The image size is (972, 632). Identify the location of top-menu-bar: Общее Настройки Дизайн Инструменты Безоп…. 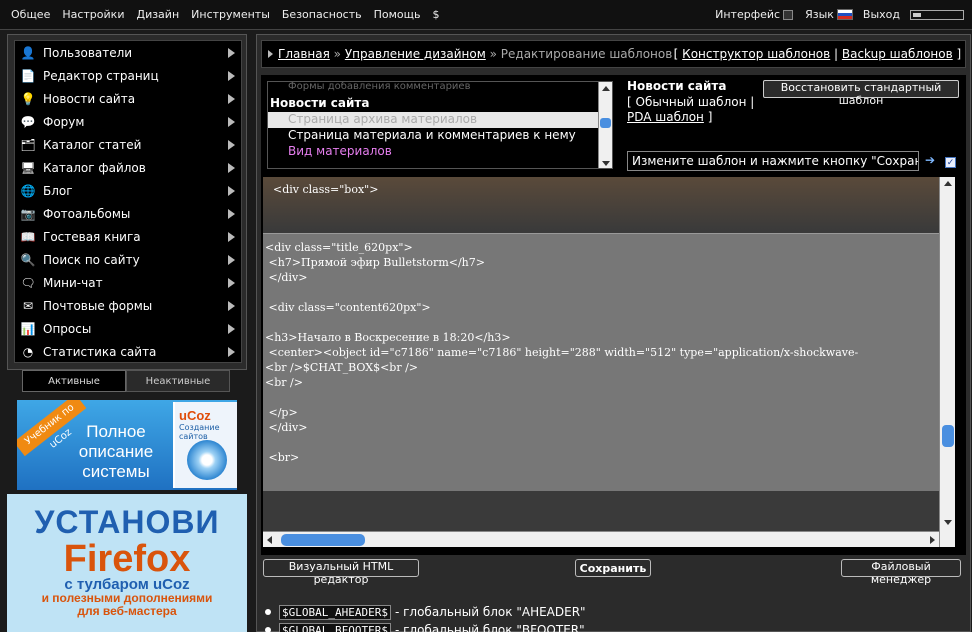
(486, 15).